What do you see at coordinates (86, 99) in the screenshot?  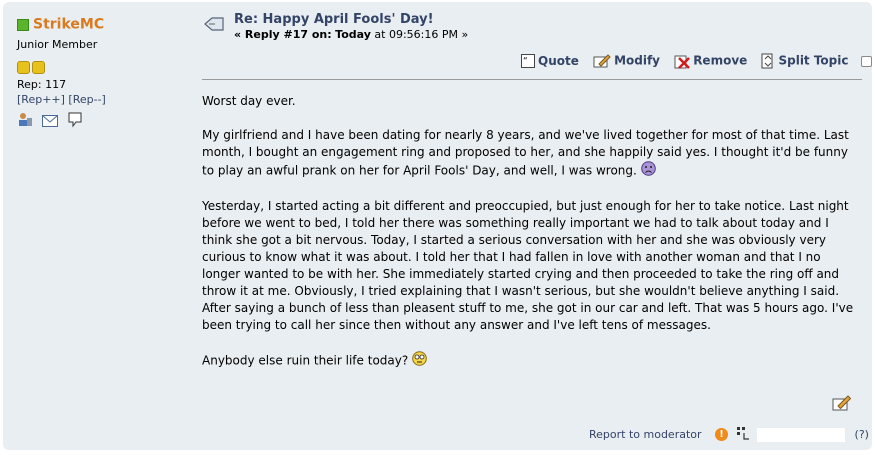 I see `rep-minus-link: [Rep--]` at bounding box center [86, 99].